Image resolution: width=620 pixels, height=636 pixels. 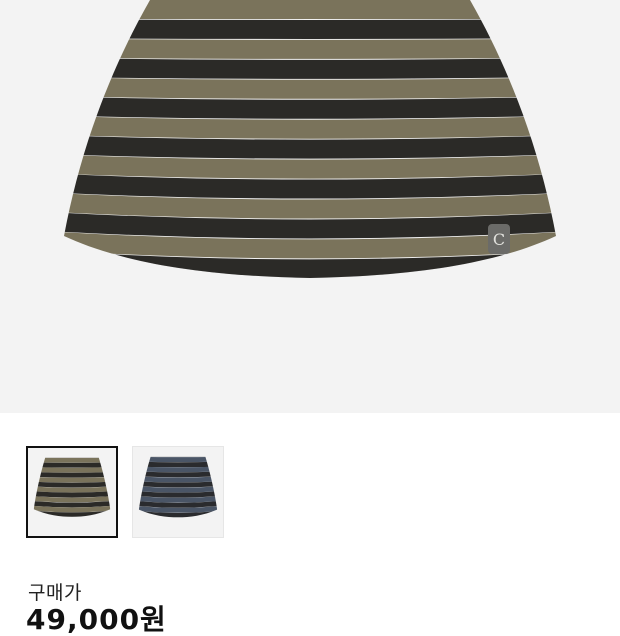 What do you see at coordinates (96, 619) in the screenshot?
I see `price-value: 49,000원` at bounding box center [96, 619].